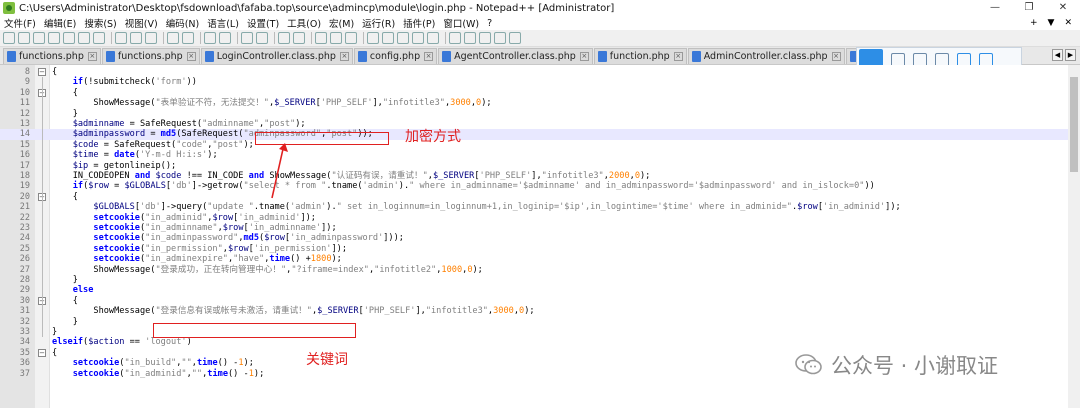 The width and height of the screenshot is (1080, 408). Describe the element at coordinates (1029, 8) in the screenshot. I see `maximize-button: ❐` at that location.